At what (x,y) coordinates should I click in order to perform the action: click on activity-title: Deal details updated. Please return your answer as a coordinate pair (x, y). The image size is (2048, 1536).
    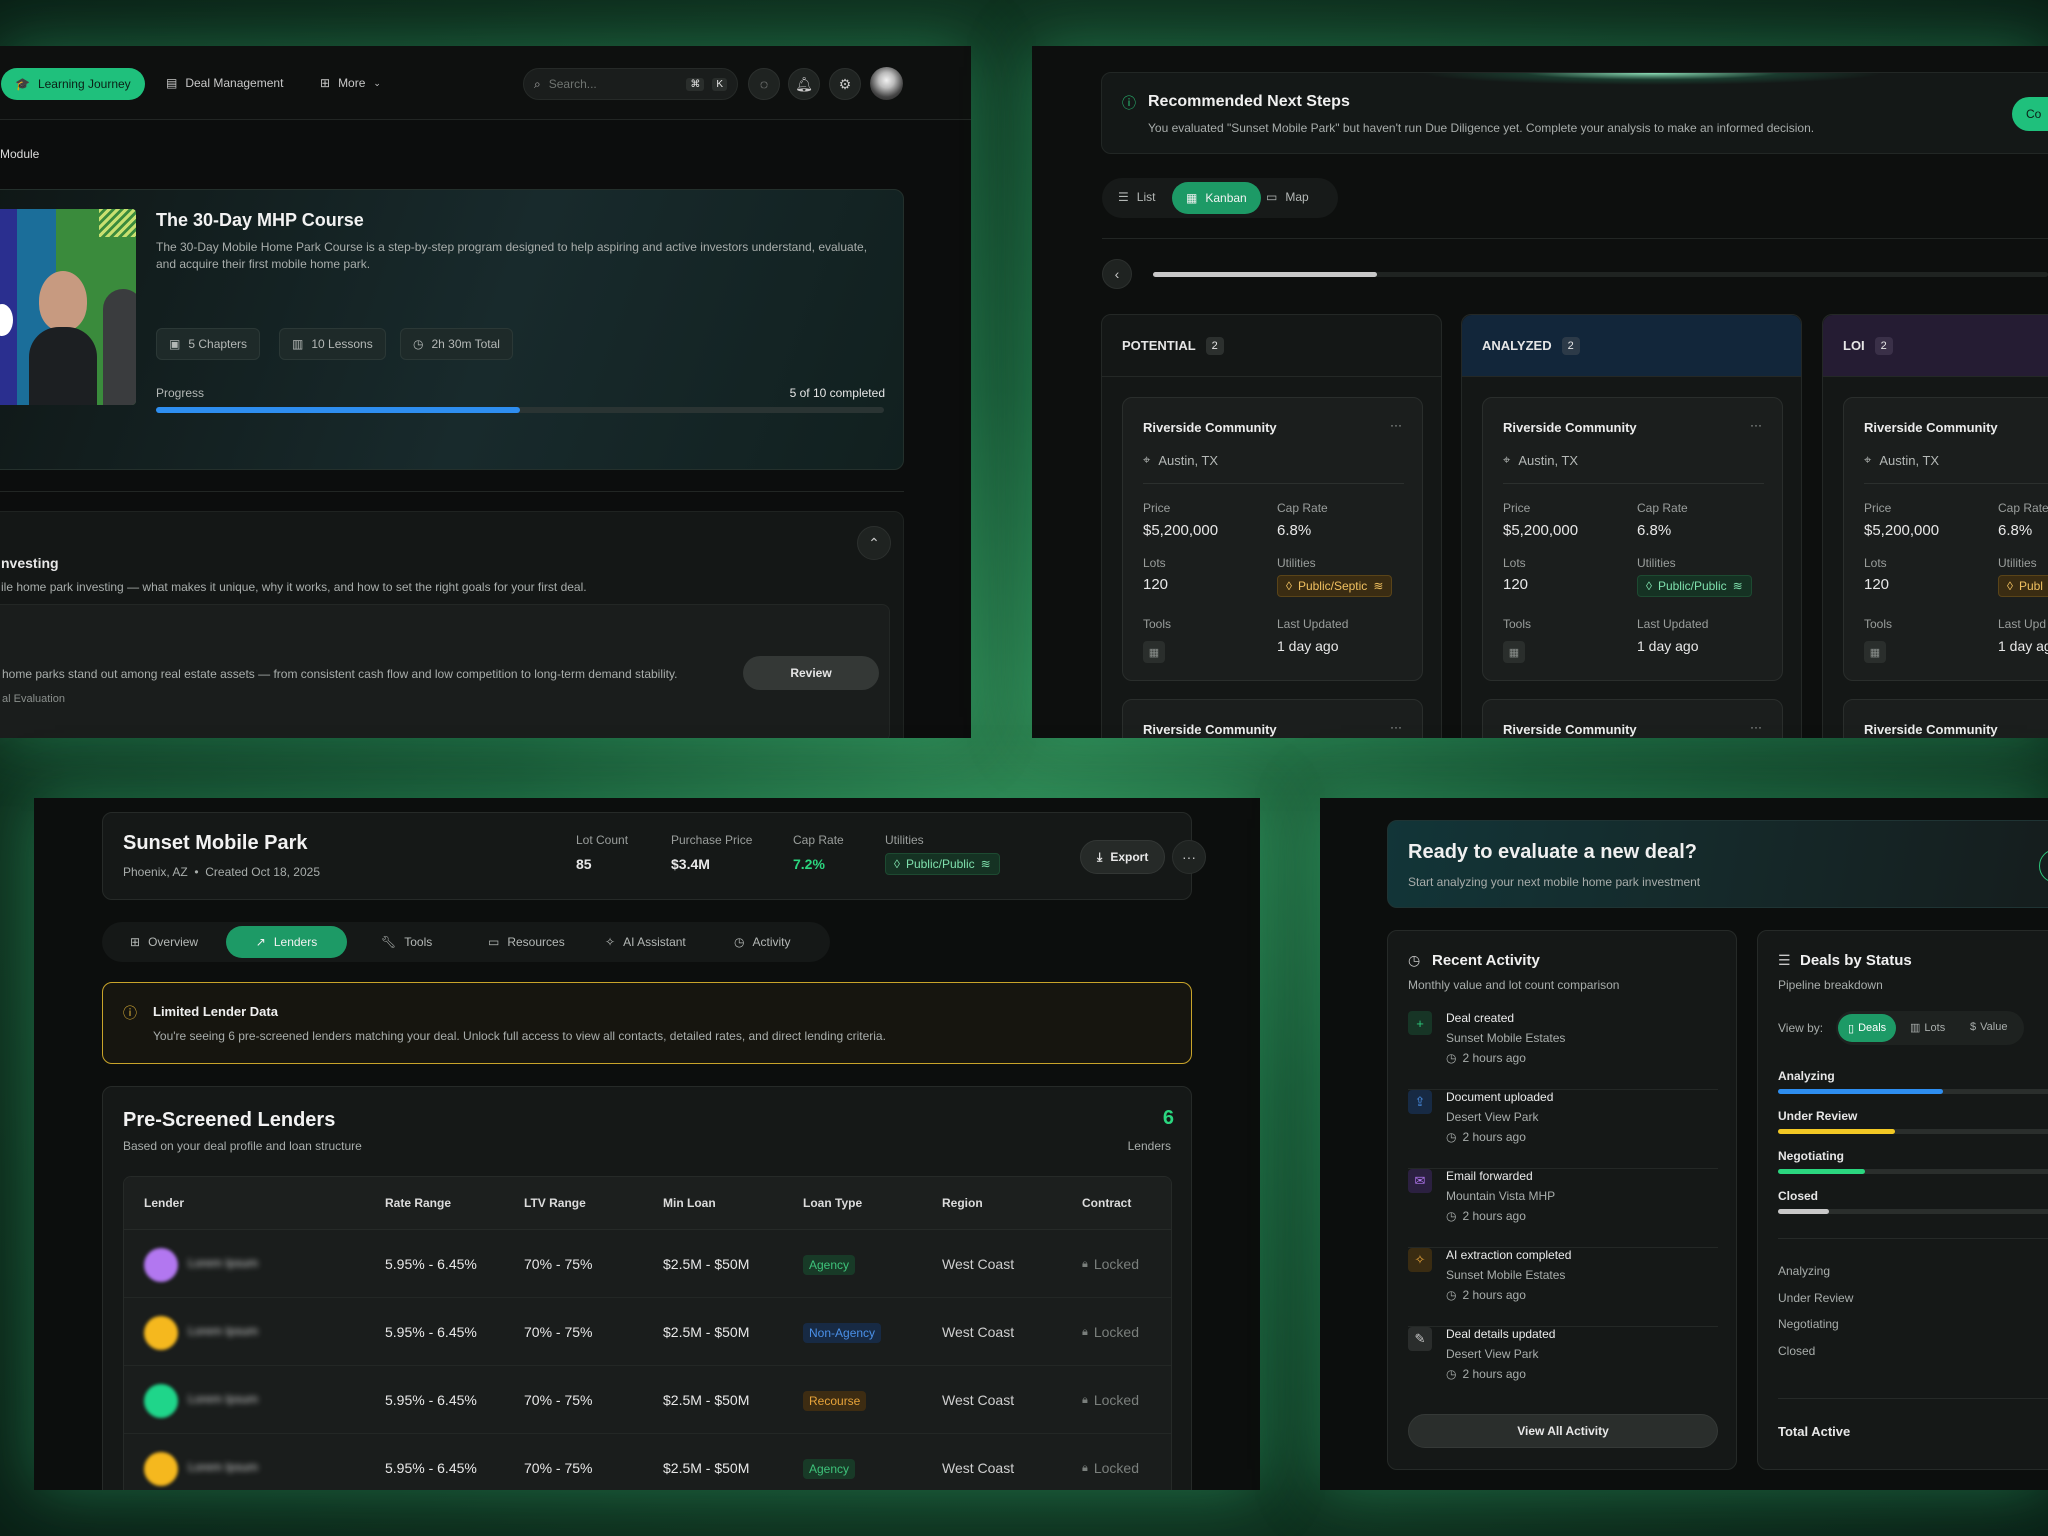
    Looking at the image, I should click on (1501, 1334).